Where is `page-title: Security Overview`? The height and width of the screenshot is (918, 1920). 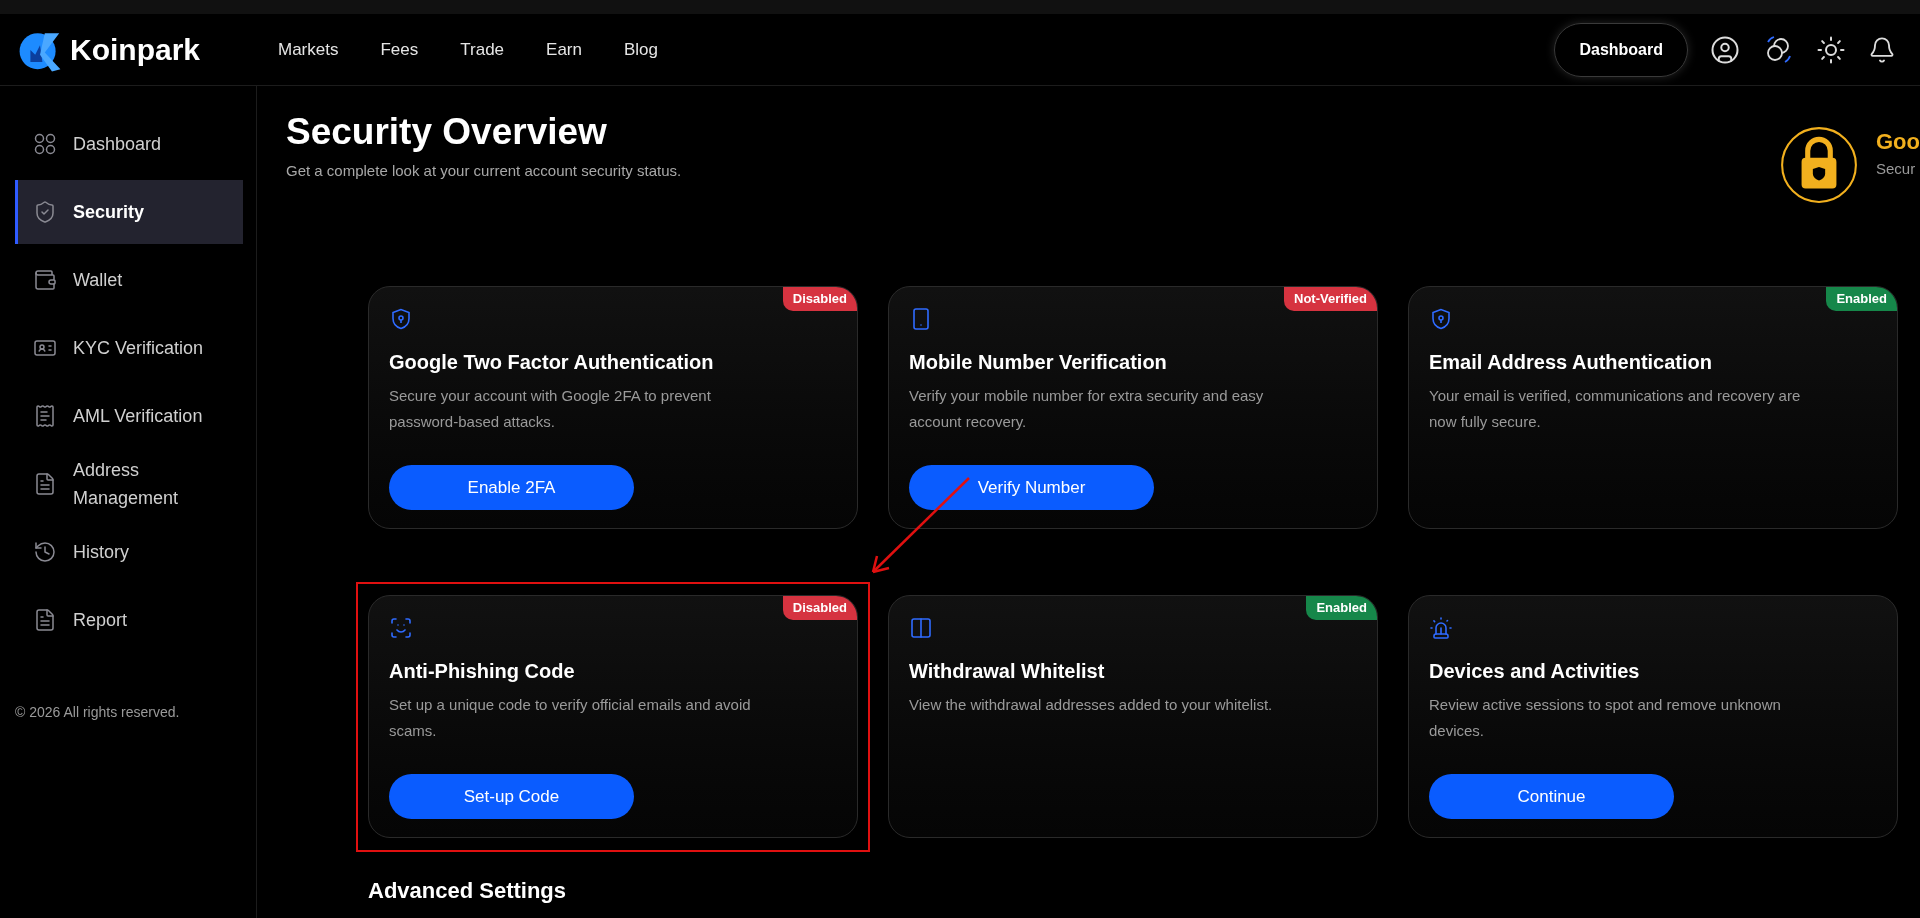 page-title: Security Overview is located at coordinates (447, 132).